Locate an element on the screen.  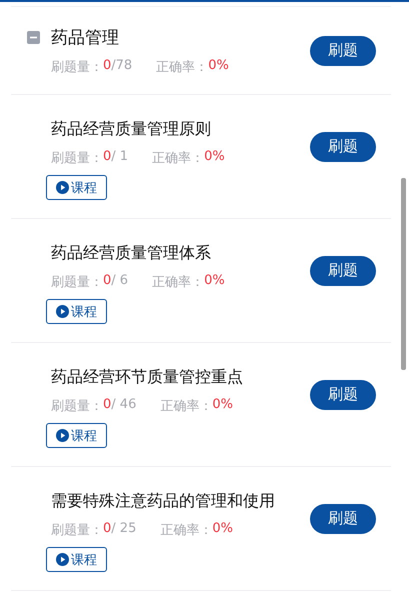
section-title: 药品经营质量管理原则 is located at coordinates (131, 129).